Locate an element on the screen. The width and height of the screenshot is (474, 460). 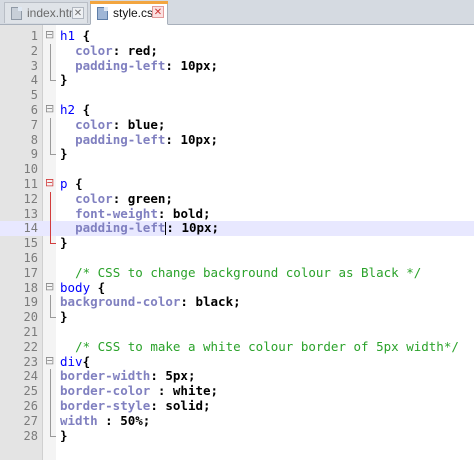
code-line: 28} is located at coordinates (237, 436).